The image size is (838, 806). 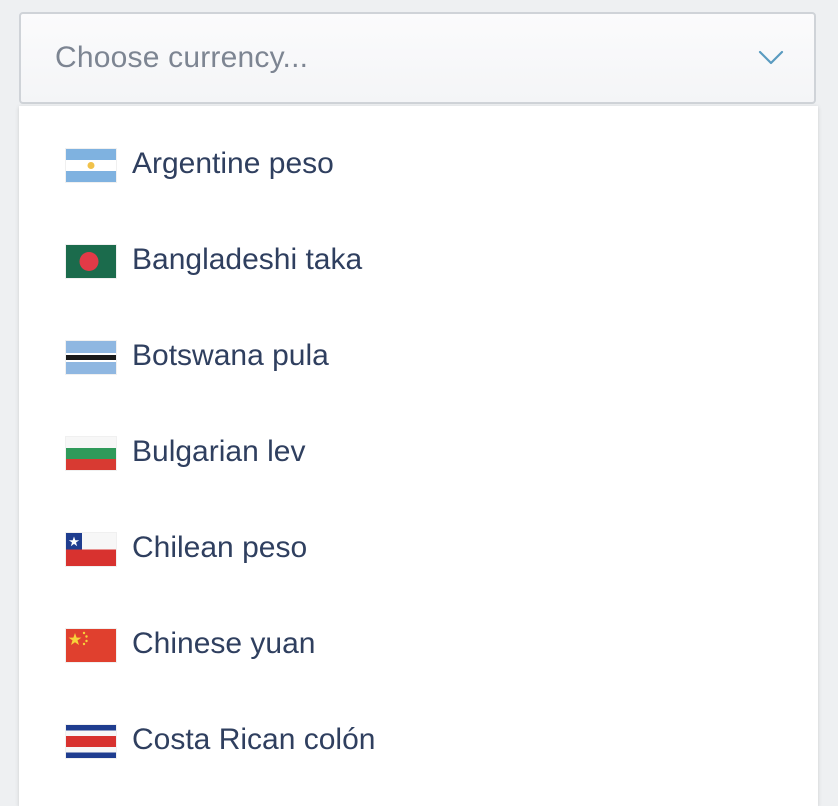 I want to click on list-item-chinese-yuan: Chinese yuan, so click(x=418, y=646).